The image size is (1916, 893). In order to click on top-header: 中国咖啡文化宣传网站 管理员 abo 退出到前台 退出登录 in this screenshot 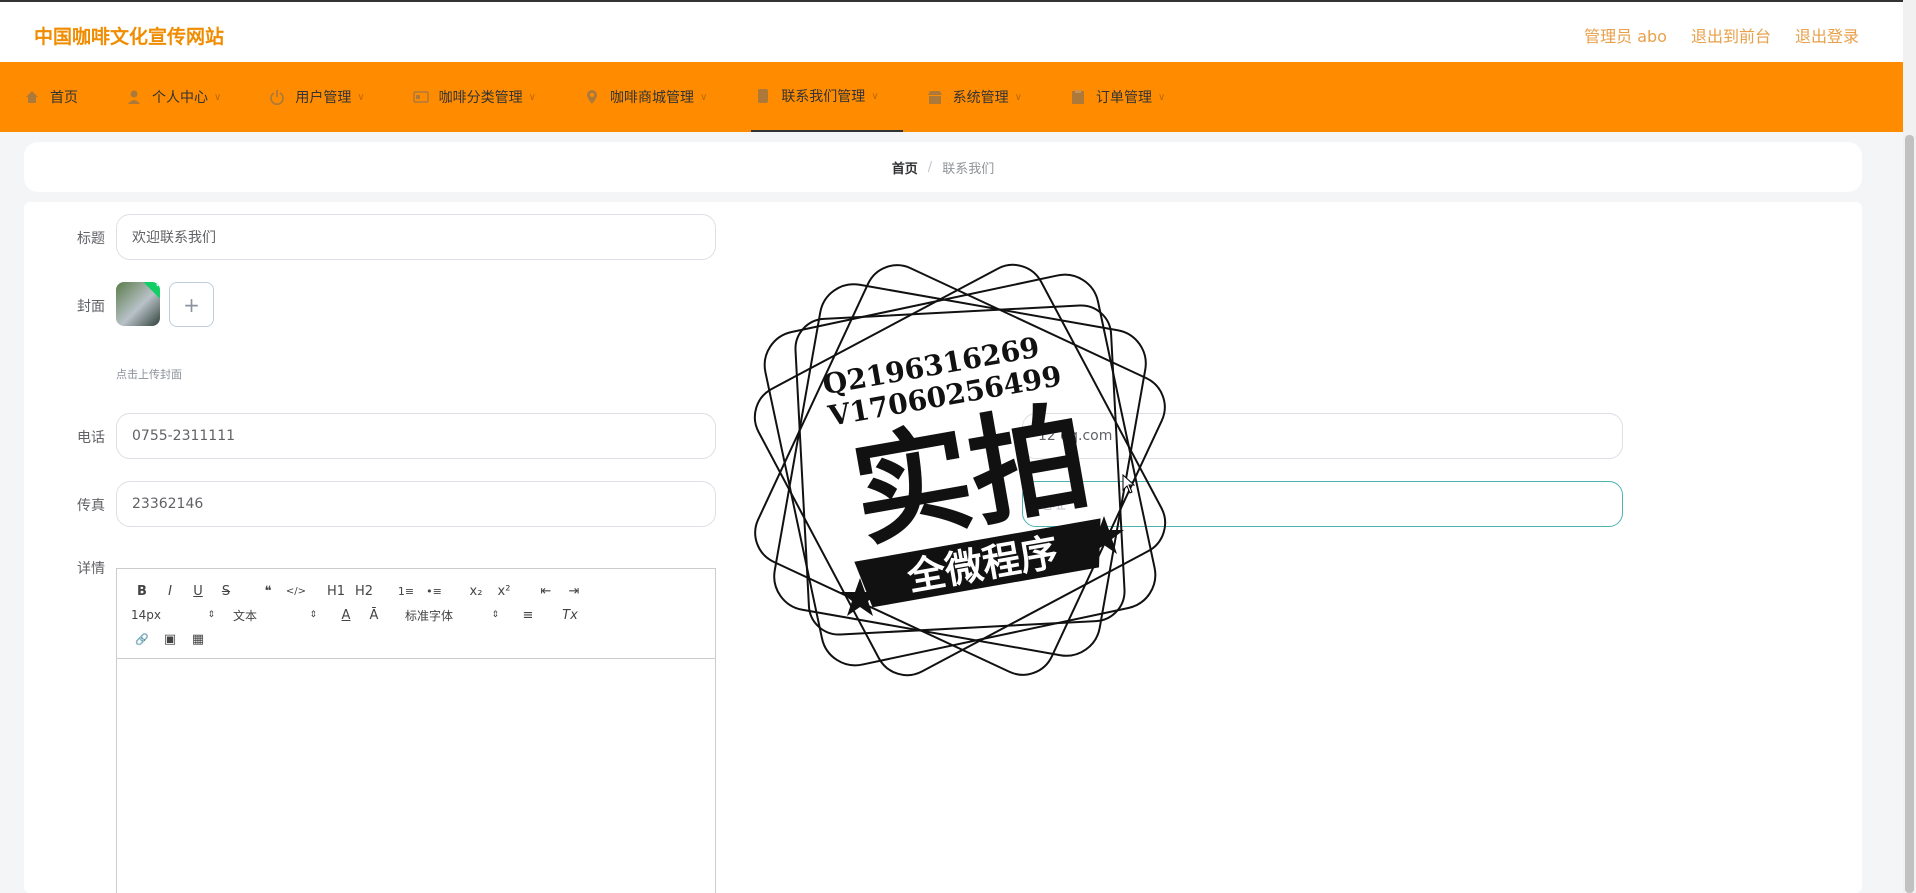, I will do `click(951, 31)`.